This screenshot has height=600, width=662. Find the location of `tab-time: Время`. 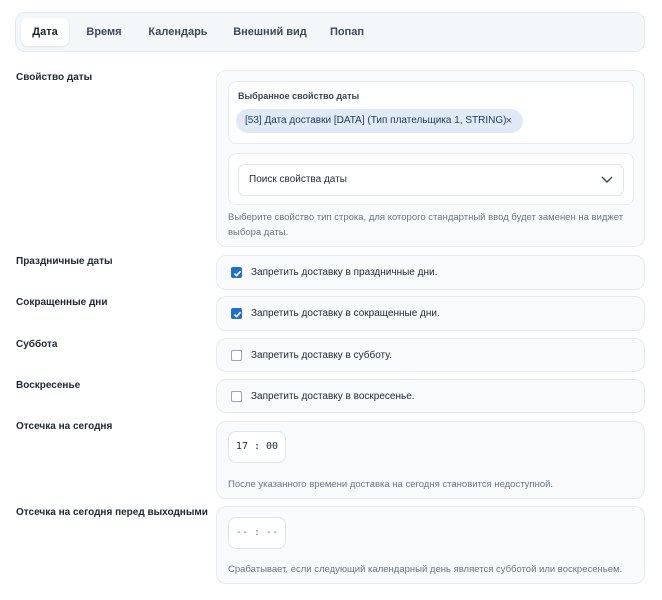

tab-time: Время is located at coordinates (104, 32).